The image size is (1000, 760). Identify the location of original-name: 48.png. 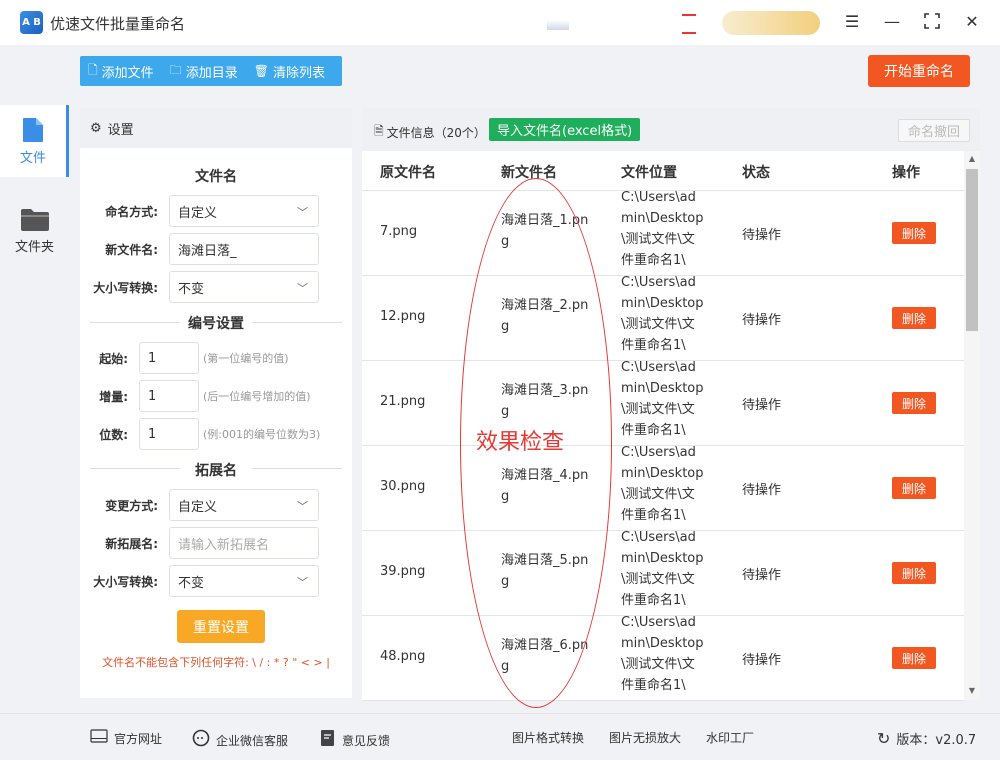
(403, 656).